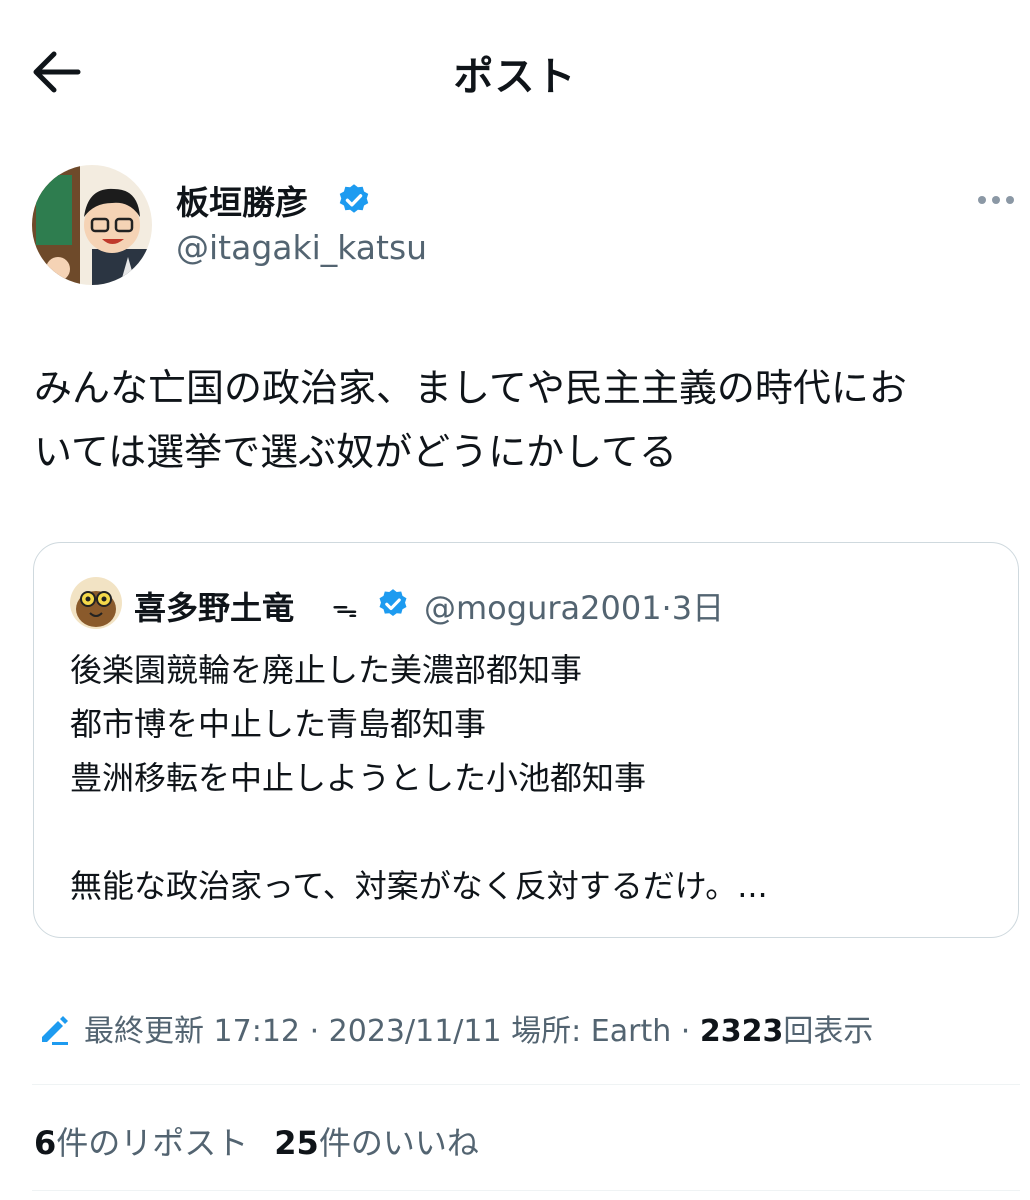 The width and height of the screenshot is (1030, 1200). I want to click on more-options-button, so click(996, 200).